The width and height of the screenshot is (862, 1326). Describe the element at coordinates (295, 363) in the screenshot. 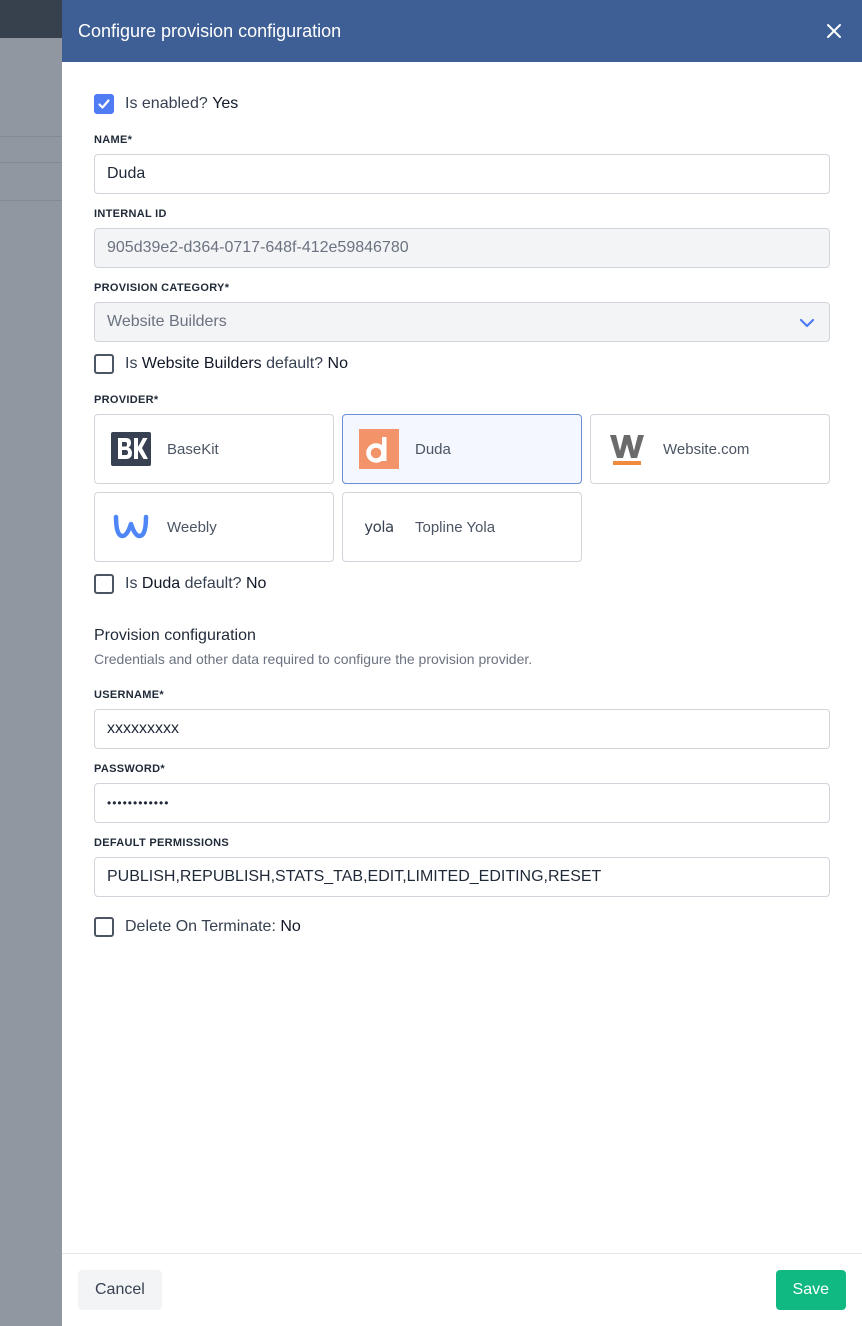

I see `category-default-suffix: default?` at that location.